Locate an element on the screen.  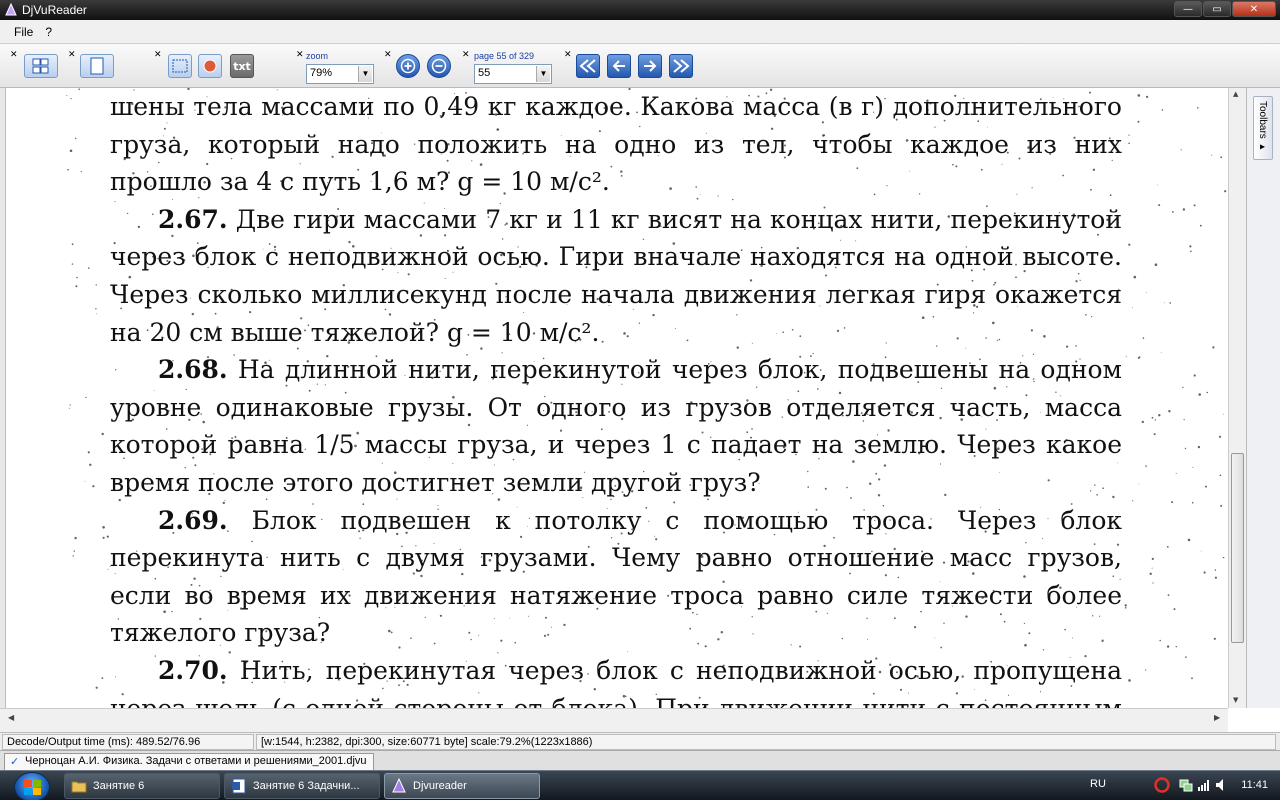
zoom-out-icon is located at coordinates (439, 66).